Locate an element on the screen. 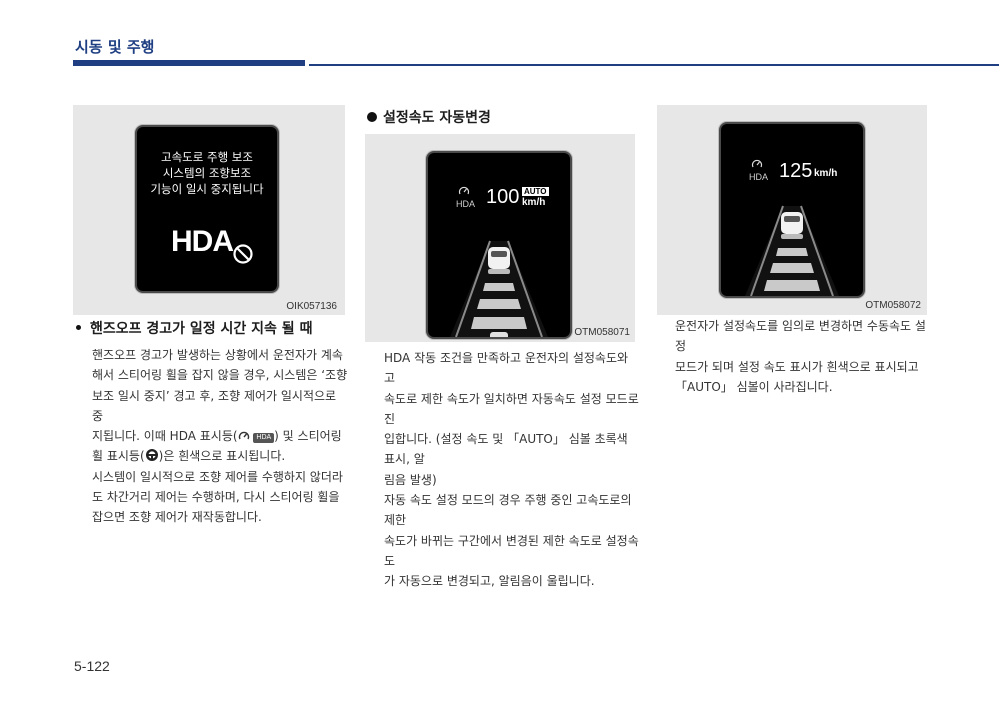 Image resolution: width=1000 pixels, height=712 pixels. text-line: 「AUTO」 심볼이 사라집니다. is located at coordinates (754, 386).